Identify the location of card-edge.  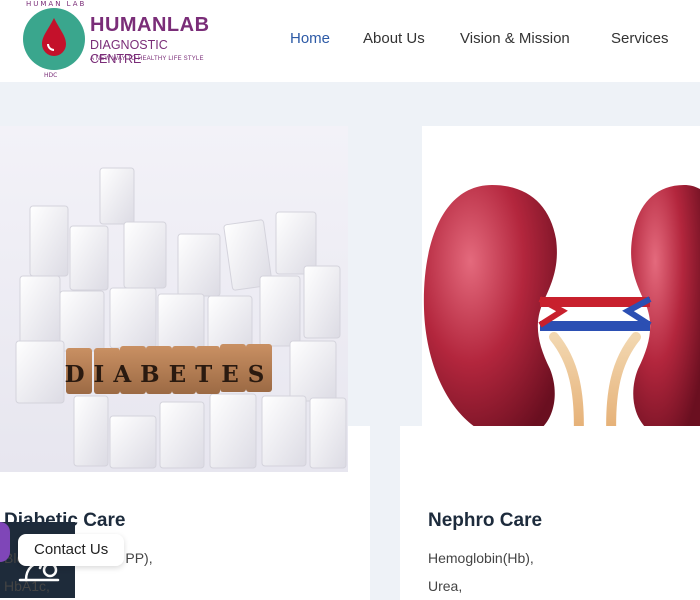
(359, 513).